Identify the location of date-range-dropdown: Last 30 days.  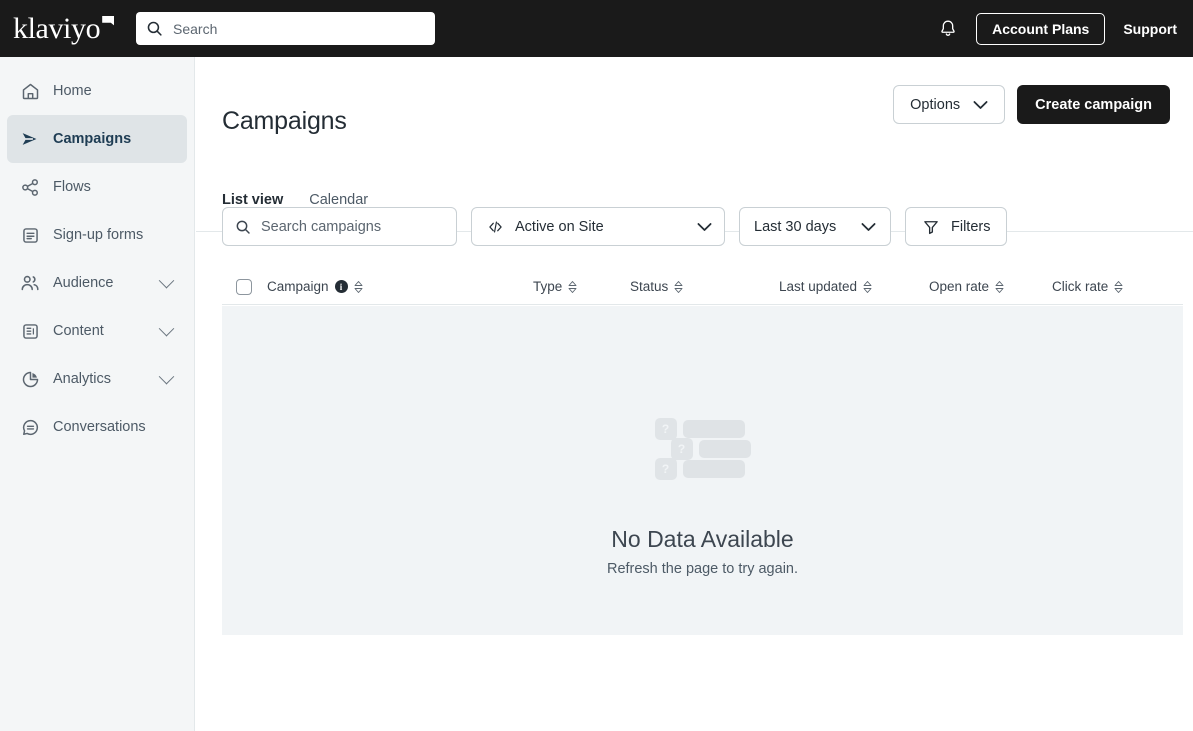
(815, 226).